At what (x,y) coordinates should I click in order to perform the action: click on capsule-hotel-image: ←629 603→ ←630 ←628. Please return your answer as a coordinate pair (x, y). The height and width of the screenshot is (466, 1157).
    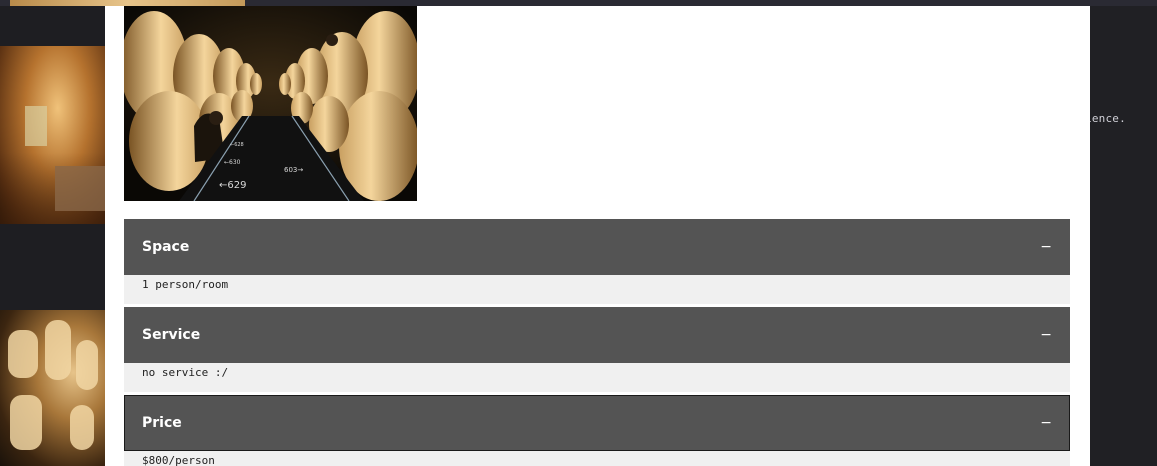
    Looking at the image, I should click on (270, 103).